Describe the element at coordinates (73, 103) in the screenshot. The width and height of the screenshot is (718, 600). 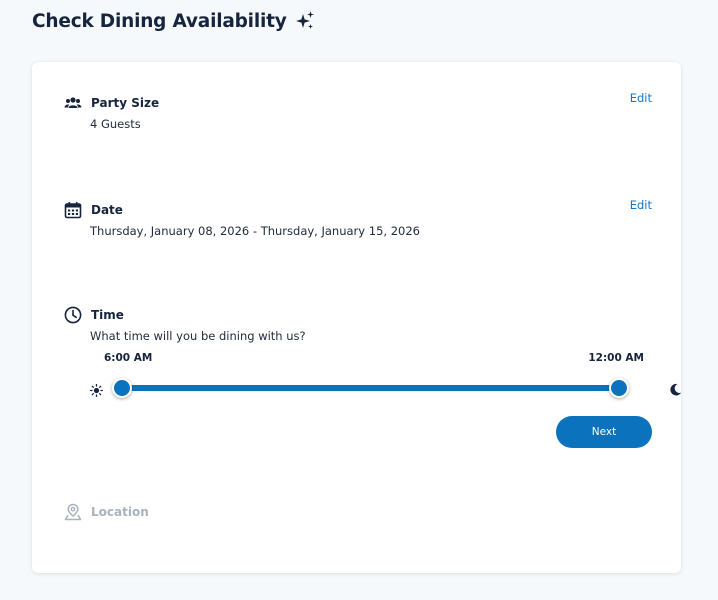
I see `group-icon` at that location.